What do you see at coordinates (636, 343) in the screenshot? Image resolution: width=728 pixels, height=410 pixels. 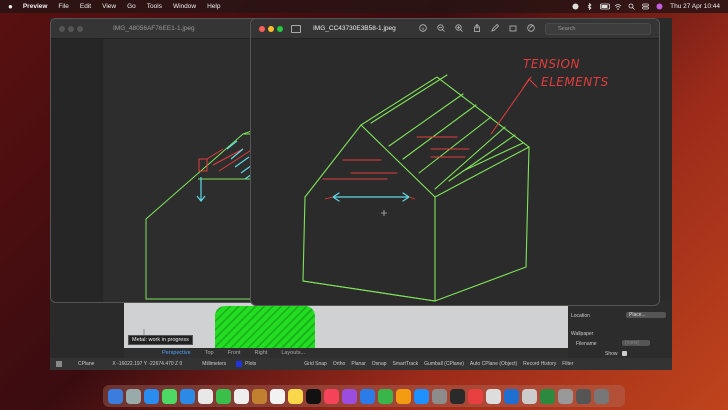 I see `filename-field: (none)` at bounding box center [636, 343].